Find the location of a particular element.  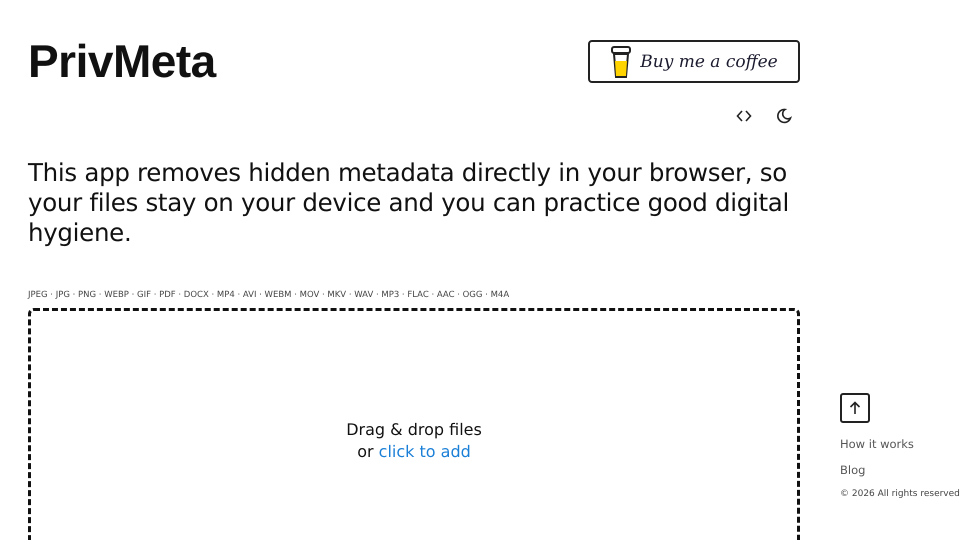

scroll-top-button is located at coordinates (855, 408).